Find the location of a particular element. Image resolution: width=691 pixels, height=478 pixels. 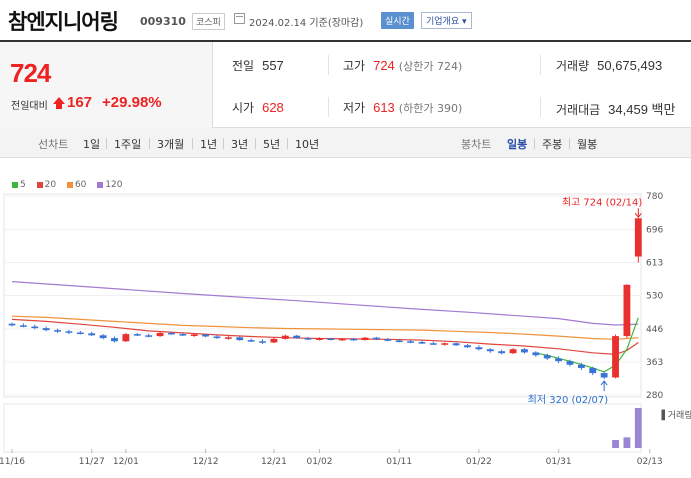

y-tick-label: 280 is located at coordinates (654, 396).